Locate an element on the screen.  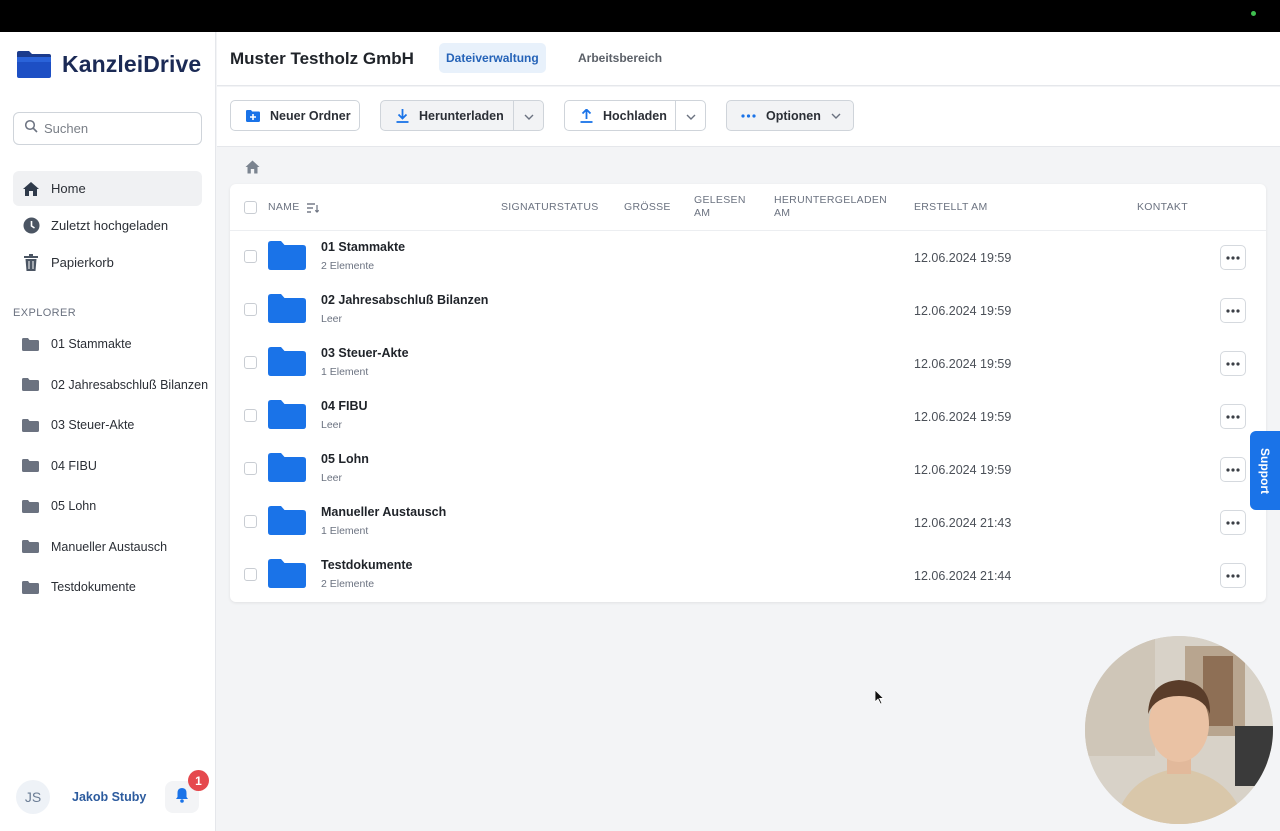
upload-icon is located at coordinates (586, 115).